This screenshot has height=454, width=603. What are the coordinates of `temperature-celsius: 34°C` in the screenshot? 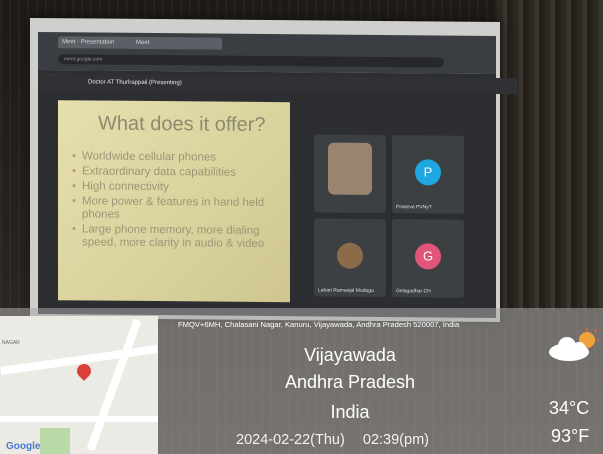 It's located at (569, 408).